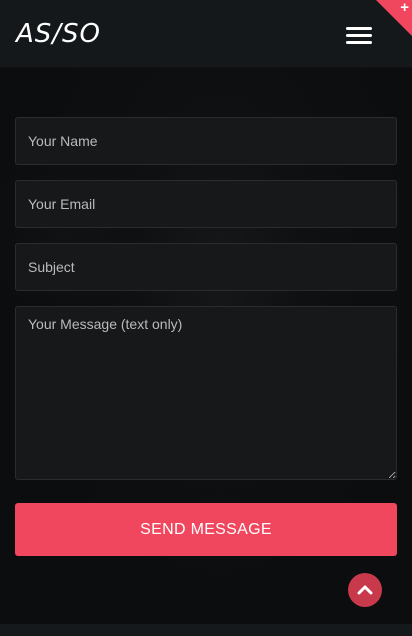 This screenshot has width=412, height=636. I want to click on footer-strip, so click(206, 630).